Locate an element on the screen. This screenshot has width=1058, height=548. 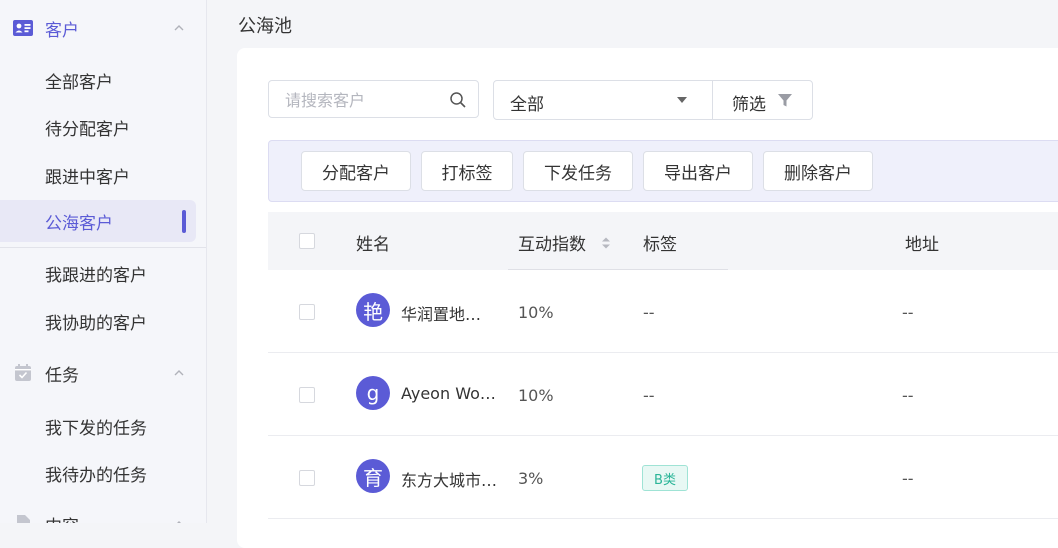
sidebar-item-public-pool: 公海客户 is located at coordinates (98, 221).